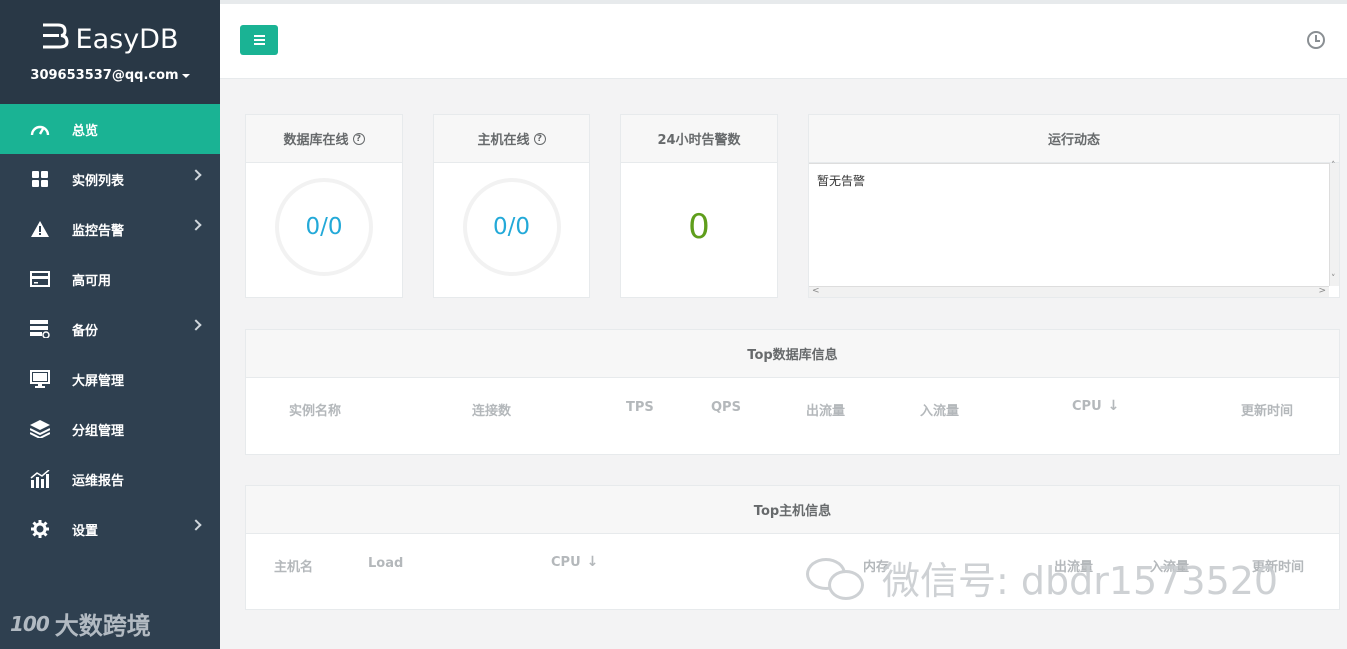 The height and width of the screenshot is (649, 1347). What do you see at coordinates (783, 39) in the screenshot?
I see `top-bar` at bounding box center [783, 39].